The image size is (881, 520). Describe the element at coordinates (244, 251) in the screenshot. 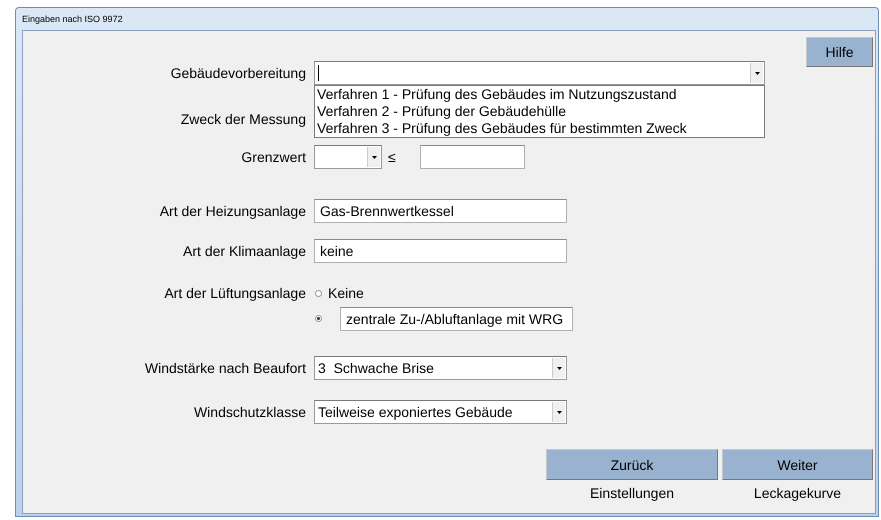

I see `field-label: Art der Klimaanlage` at that location.